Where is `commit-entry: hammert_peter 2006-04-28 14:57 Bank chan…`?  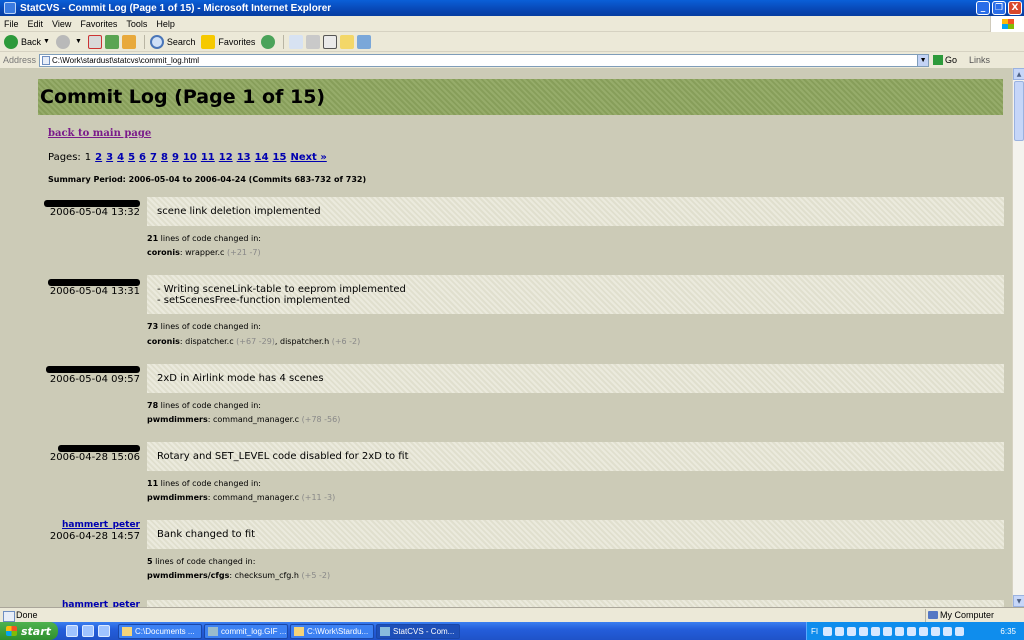
commit-entry: hammert_peter 2006-04-28 14:57 Bank chan… is located at coordinates (521, 555).